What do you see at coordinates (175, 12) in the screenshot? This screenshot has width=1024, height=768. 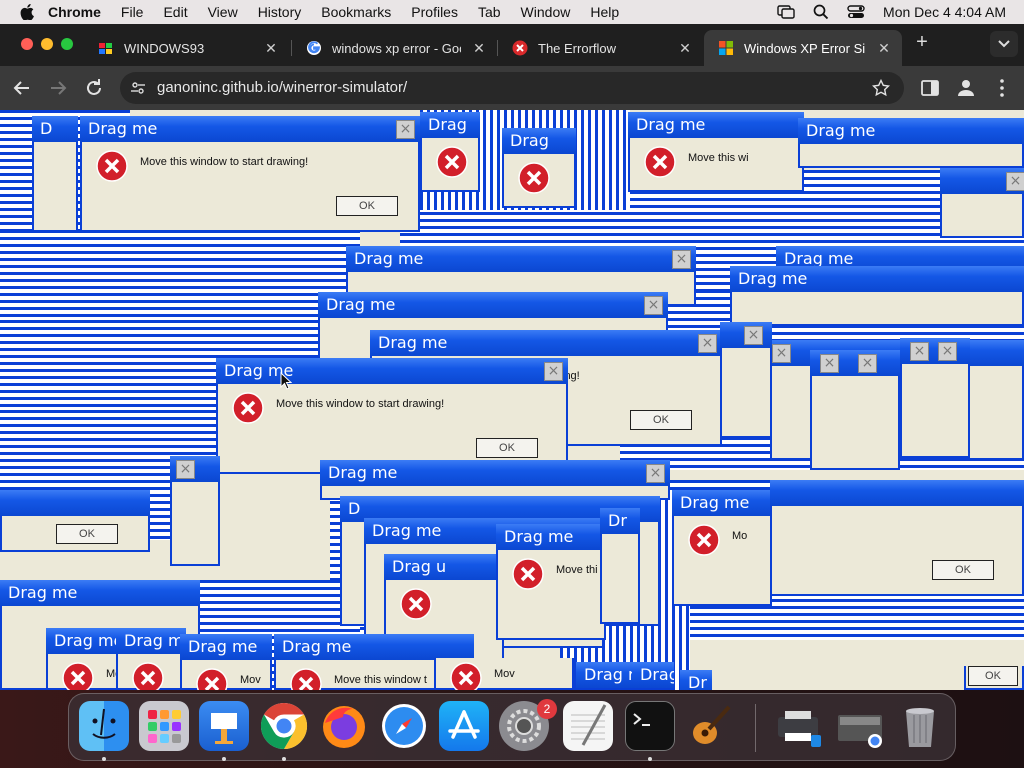 I see `menu-edit: Edit` at bounding box center [175, 12].